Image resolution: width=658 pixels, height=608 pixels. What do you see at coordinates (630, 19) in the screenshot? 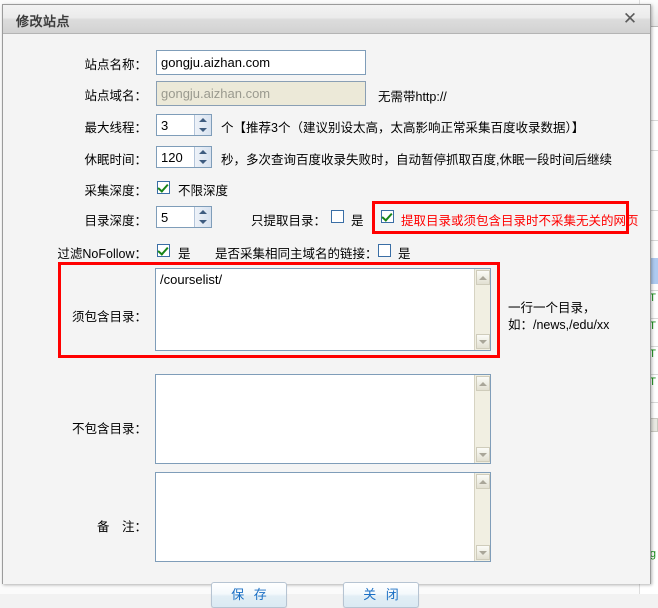
I see `close-icon: ✕` at bounding box center [630, 19].